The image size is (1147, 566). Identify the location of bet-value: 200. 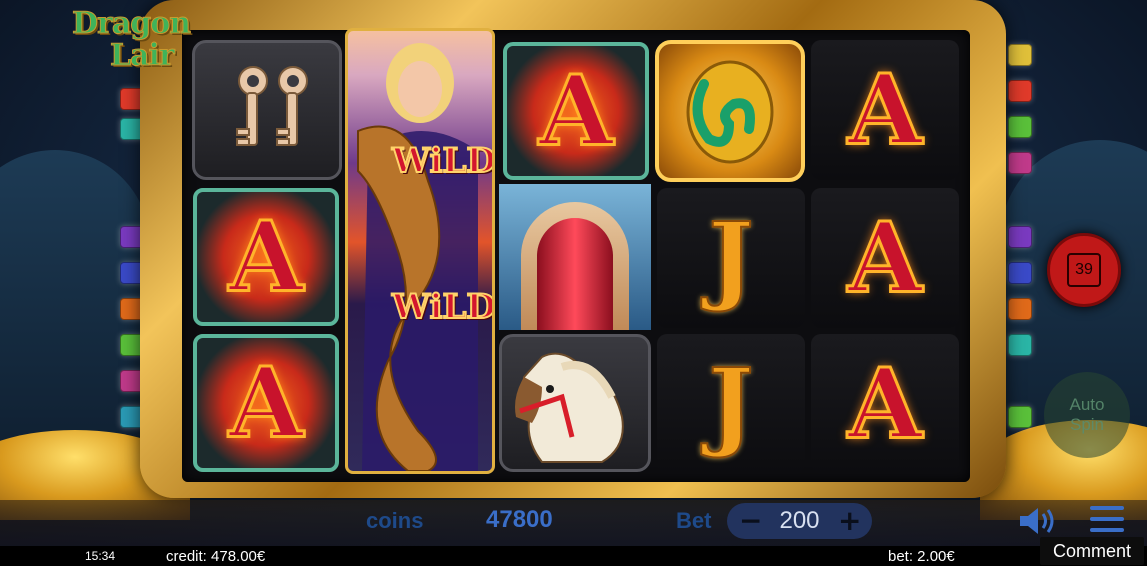
(799, 520).